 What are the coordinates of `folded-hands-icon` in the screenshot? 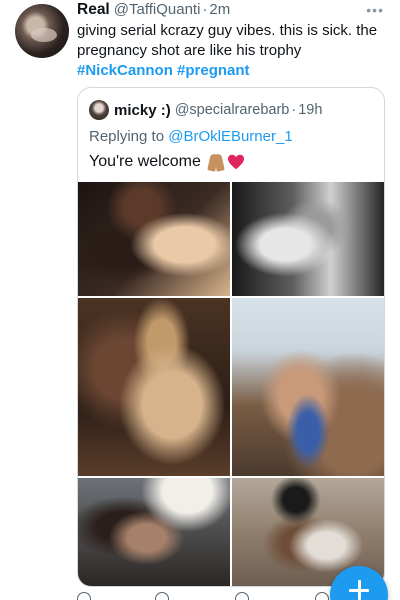 It's located at (216, 162).